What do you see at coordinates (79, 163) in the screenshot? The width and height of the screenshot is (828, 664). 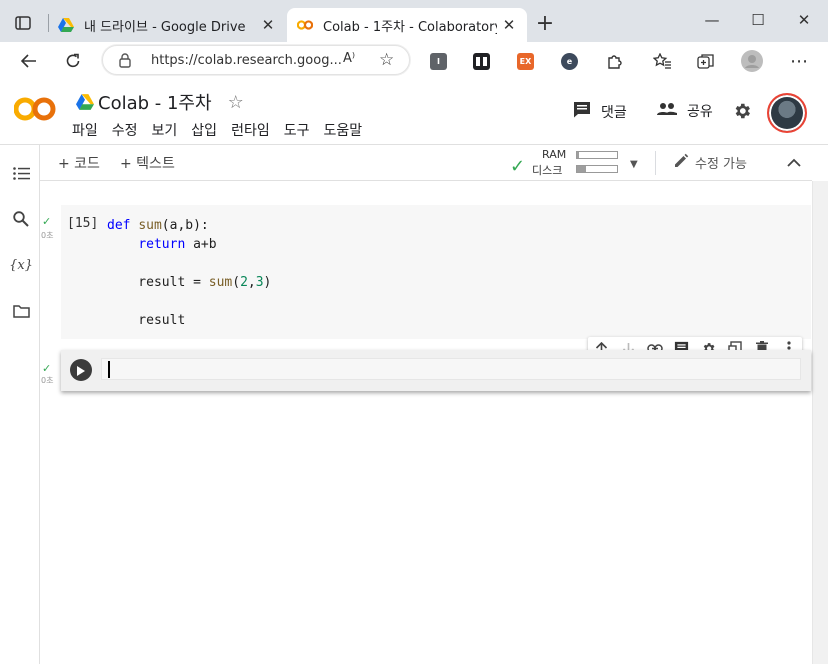 I see `add-code-button: + 코드` at bounding box center [79, 163].